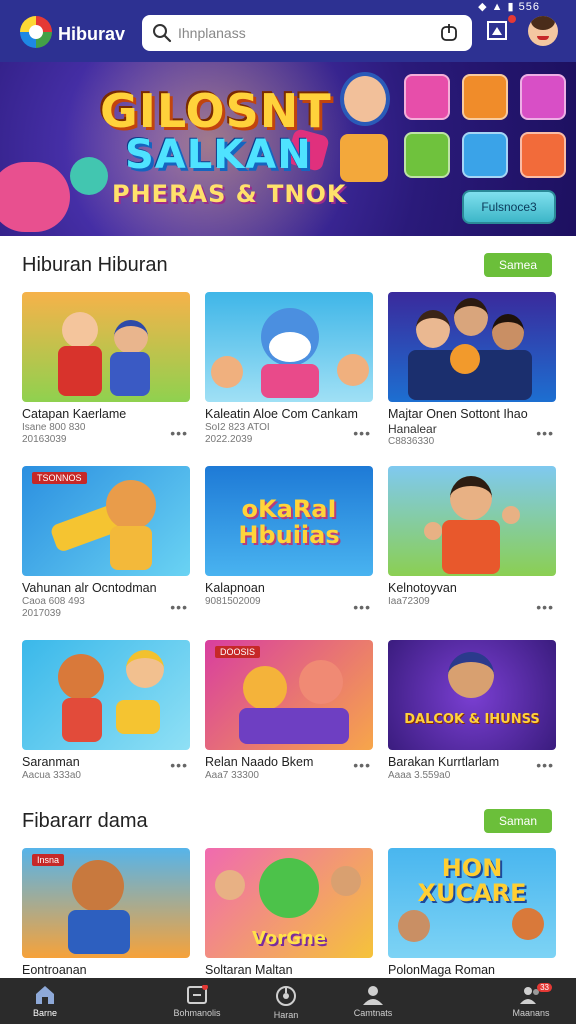 This screenshot has height=1024, width=576. What do you see at coordinates (544, 987) in the screenshot?
I see `friends-badge: 33` at bounding box center [544, 987].